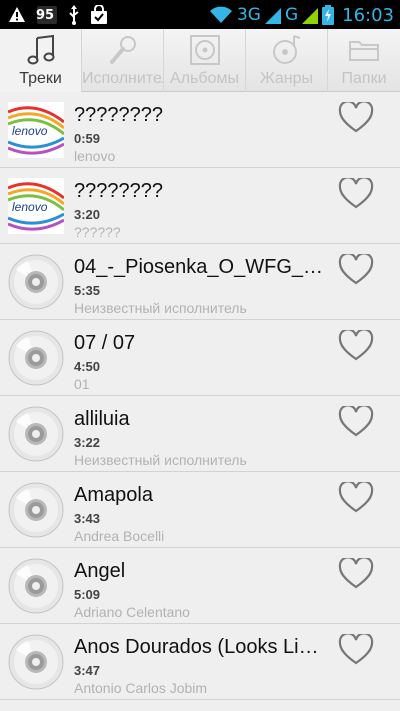 The width and height of the screenshot is (400, 711). I want to click on battery-level-text: 95, so click(45, 15).